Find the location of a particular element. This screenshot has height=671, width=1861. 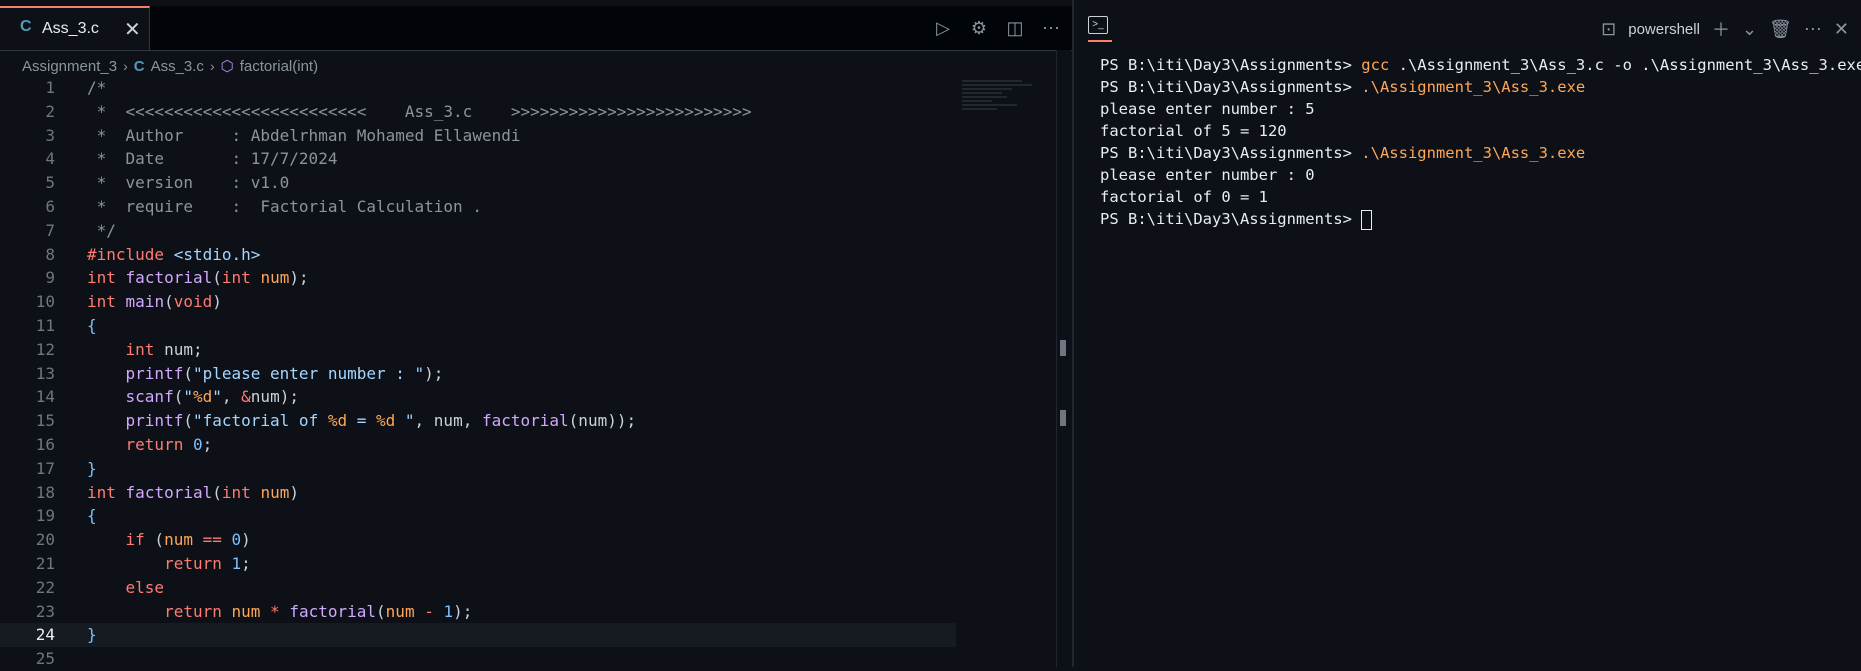

code-line: 21 return 1; is located at coordinates (530, 564).